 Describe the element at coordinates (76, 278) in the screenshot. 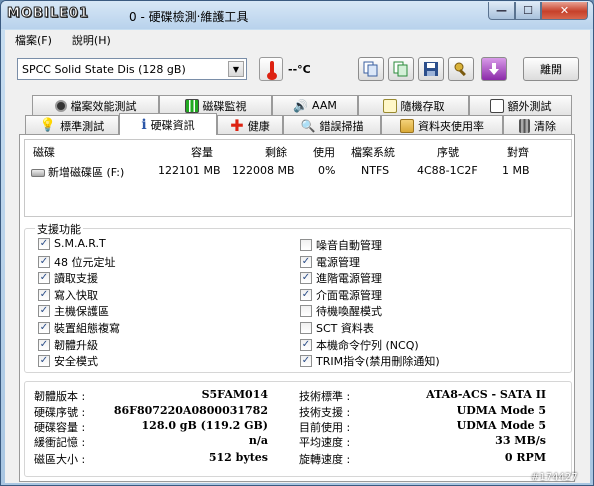

I see `feature-label: 讀取支援` at that location.